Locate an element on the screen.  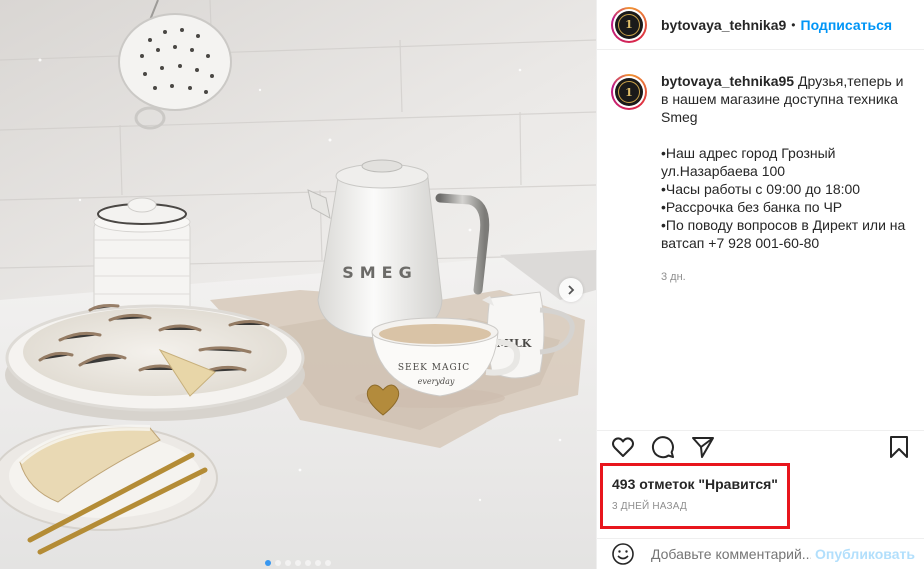
post-header: 1 bytovaya_tehnika9 • Подписаться is located at coordinates (760, 25).